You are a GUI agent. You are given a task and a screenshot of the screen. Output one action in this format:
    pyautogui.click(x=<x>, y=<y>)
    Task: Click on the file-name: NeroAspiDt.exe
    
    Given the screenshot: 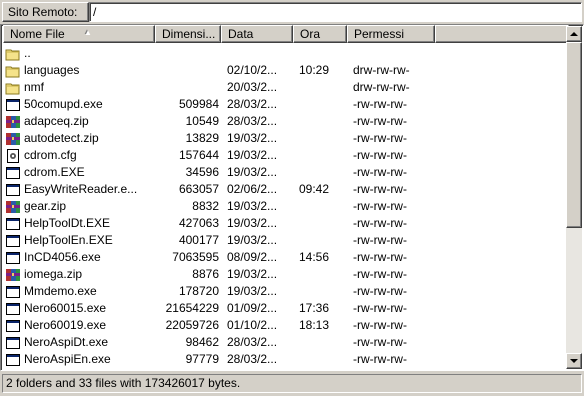 What is the action you would take?
    pyautogui.click(x=66, y=342)
    